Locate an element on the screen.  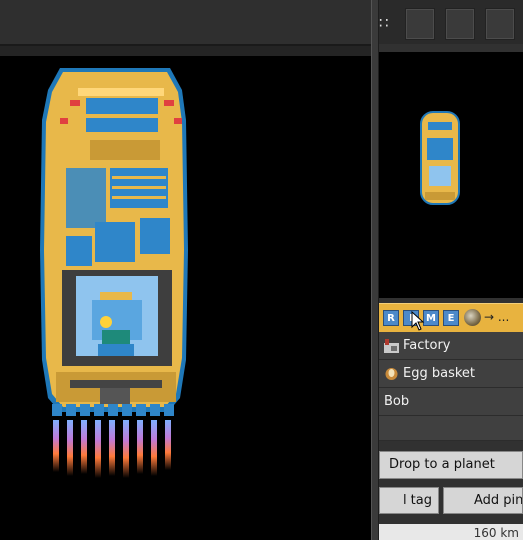
drop-to-planet-button: Drop to a planet is located at coordinates (451, 465).